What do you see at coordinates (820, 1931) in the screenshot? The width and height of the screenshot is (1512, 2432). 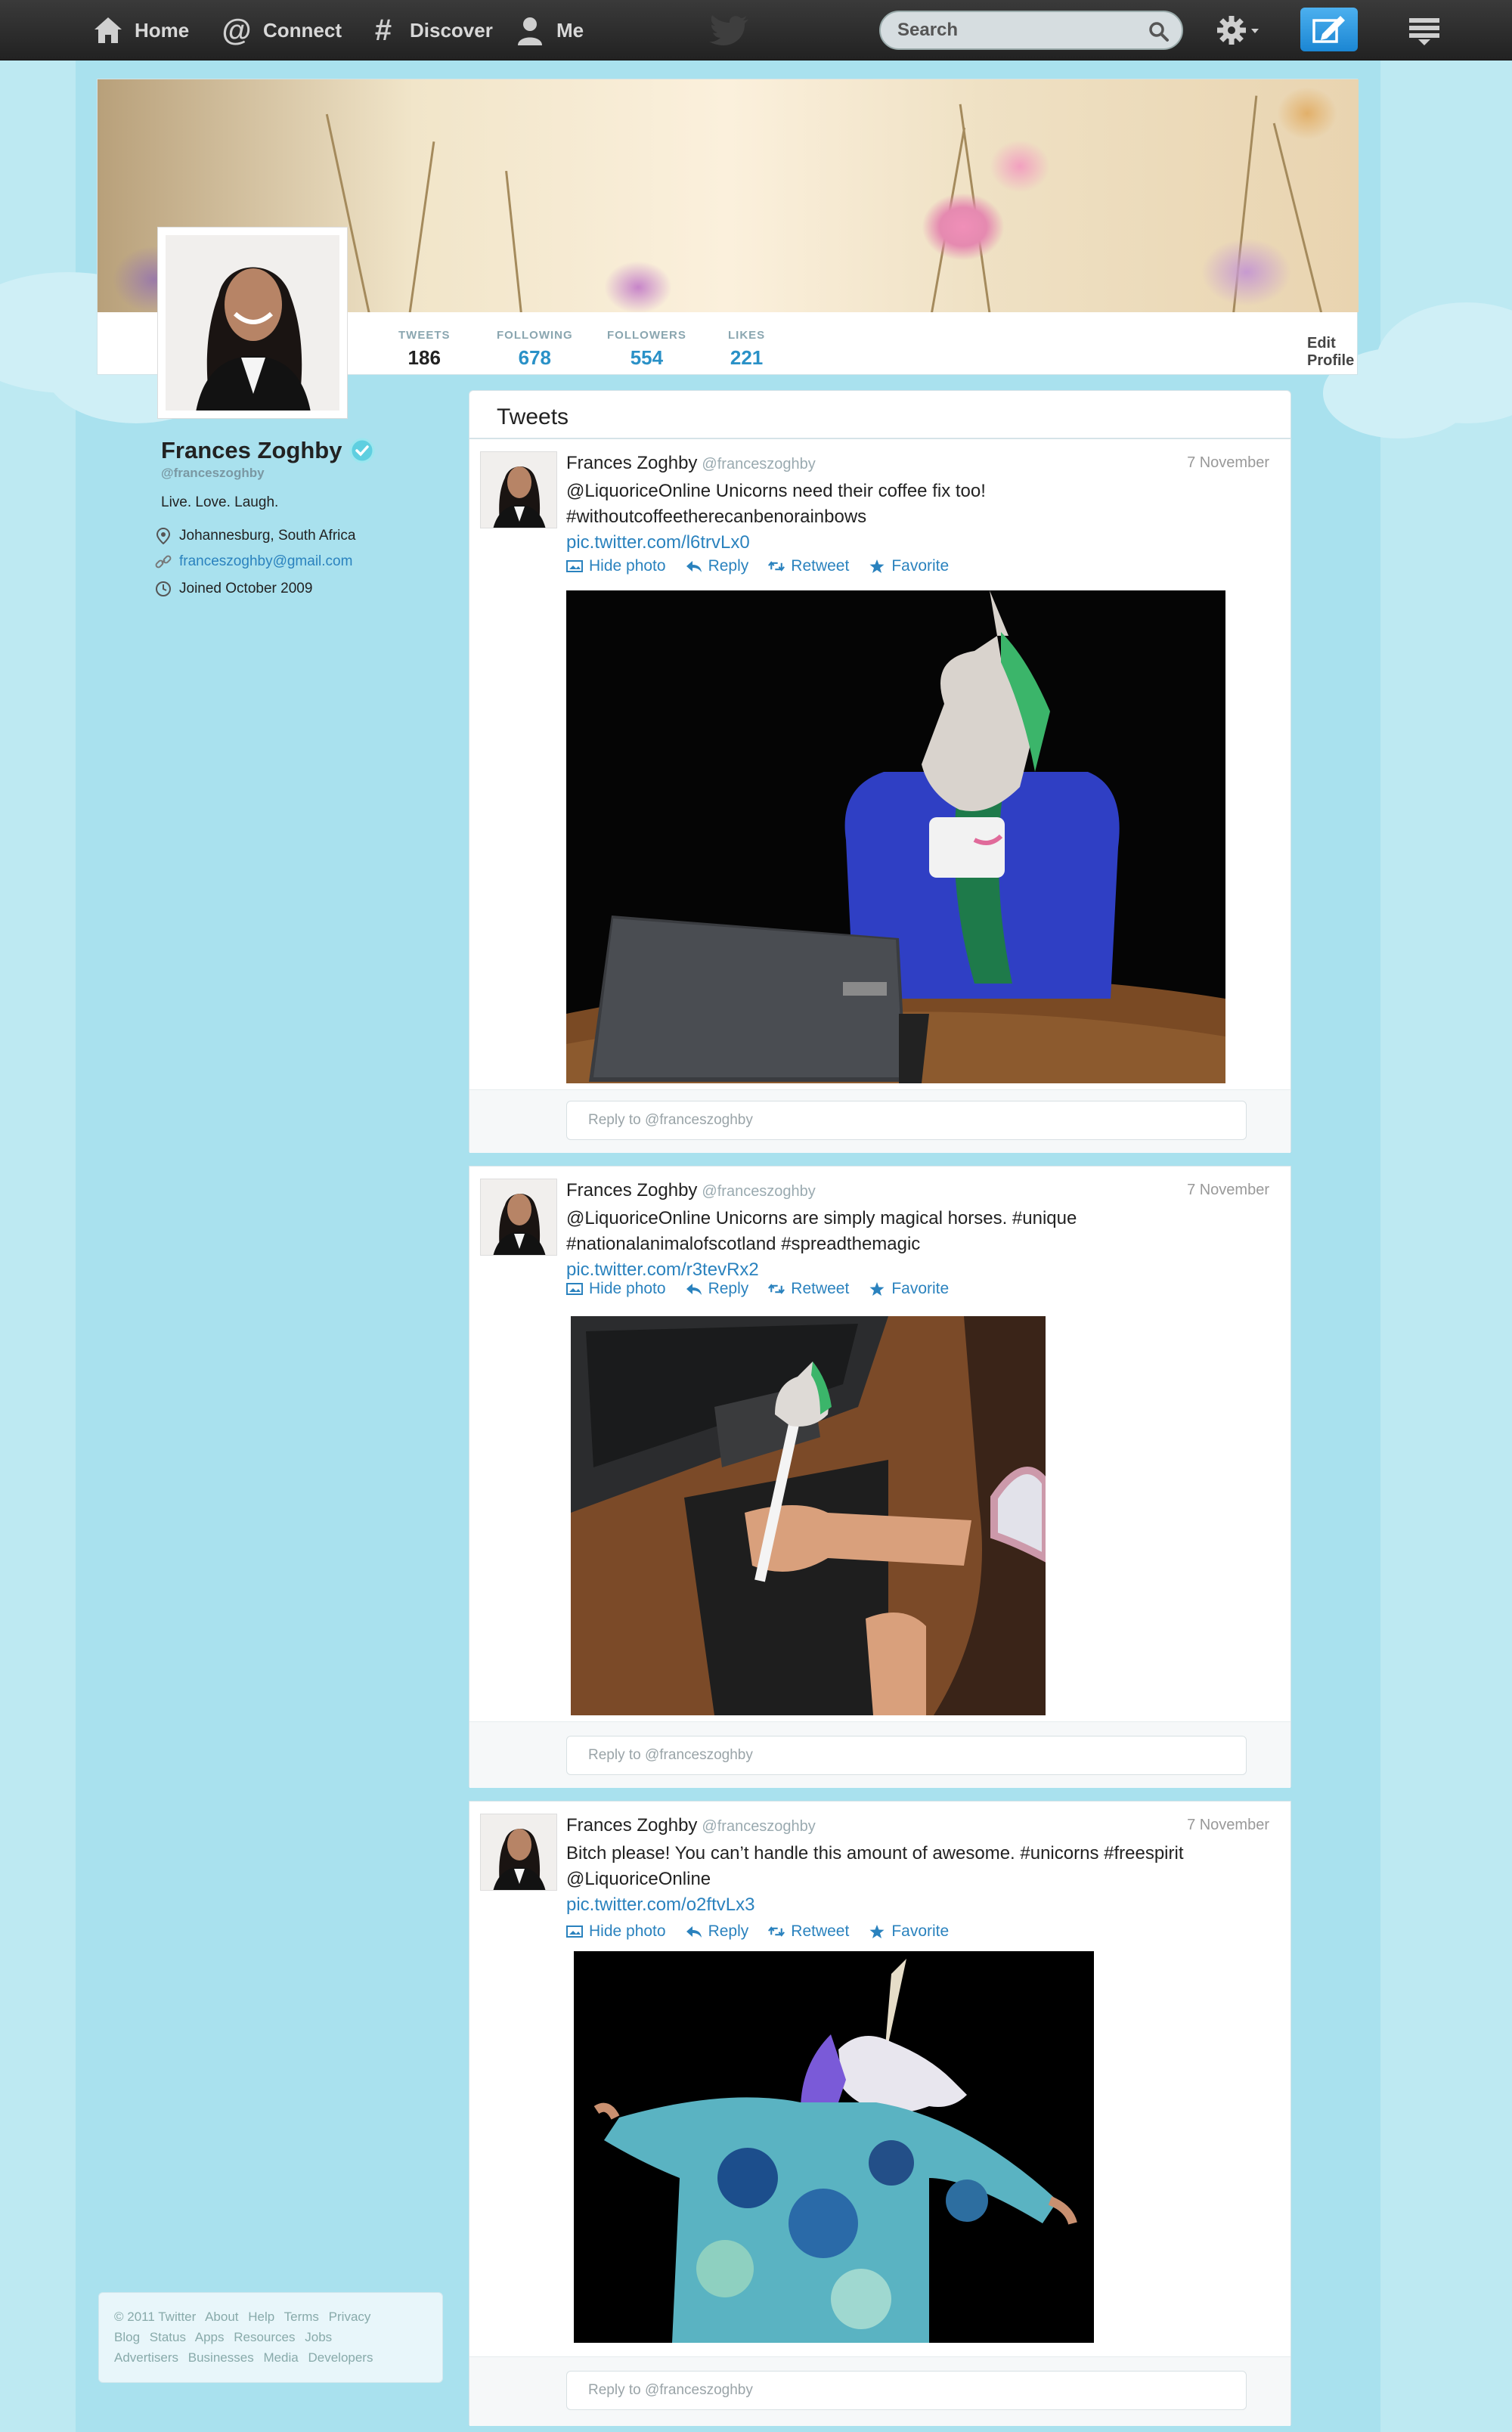 I see `retweet-label: Retweet` at bounding box center [820, 1931].